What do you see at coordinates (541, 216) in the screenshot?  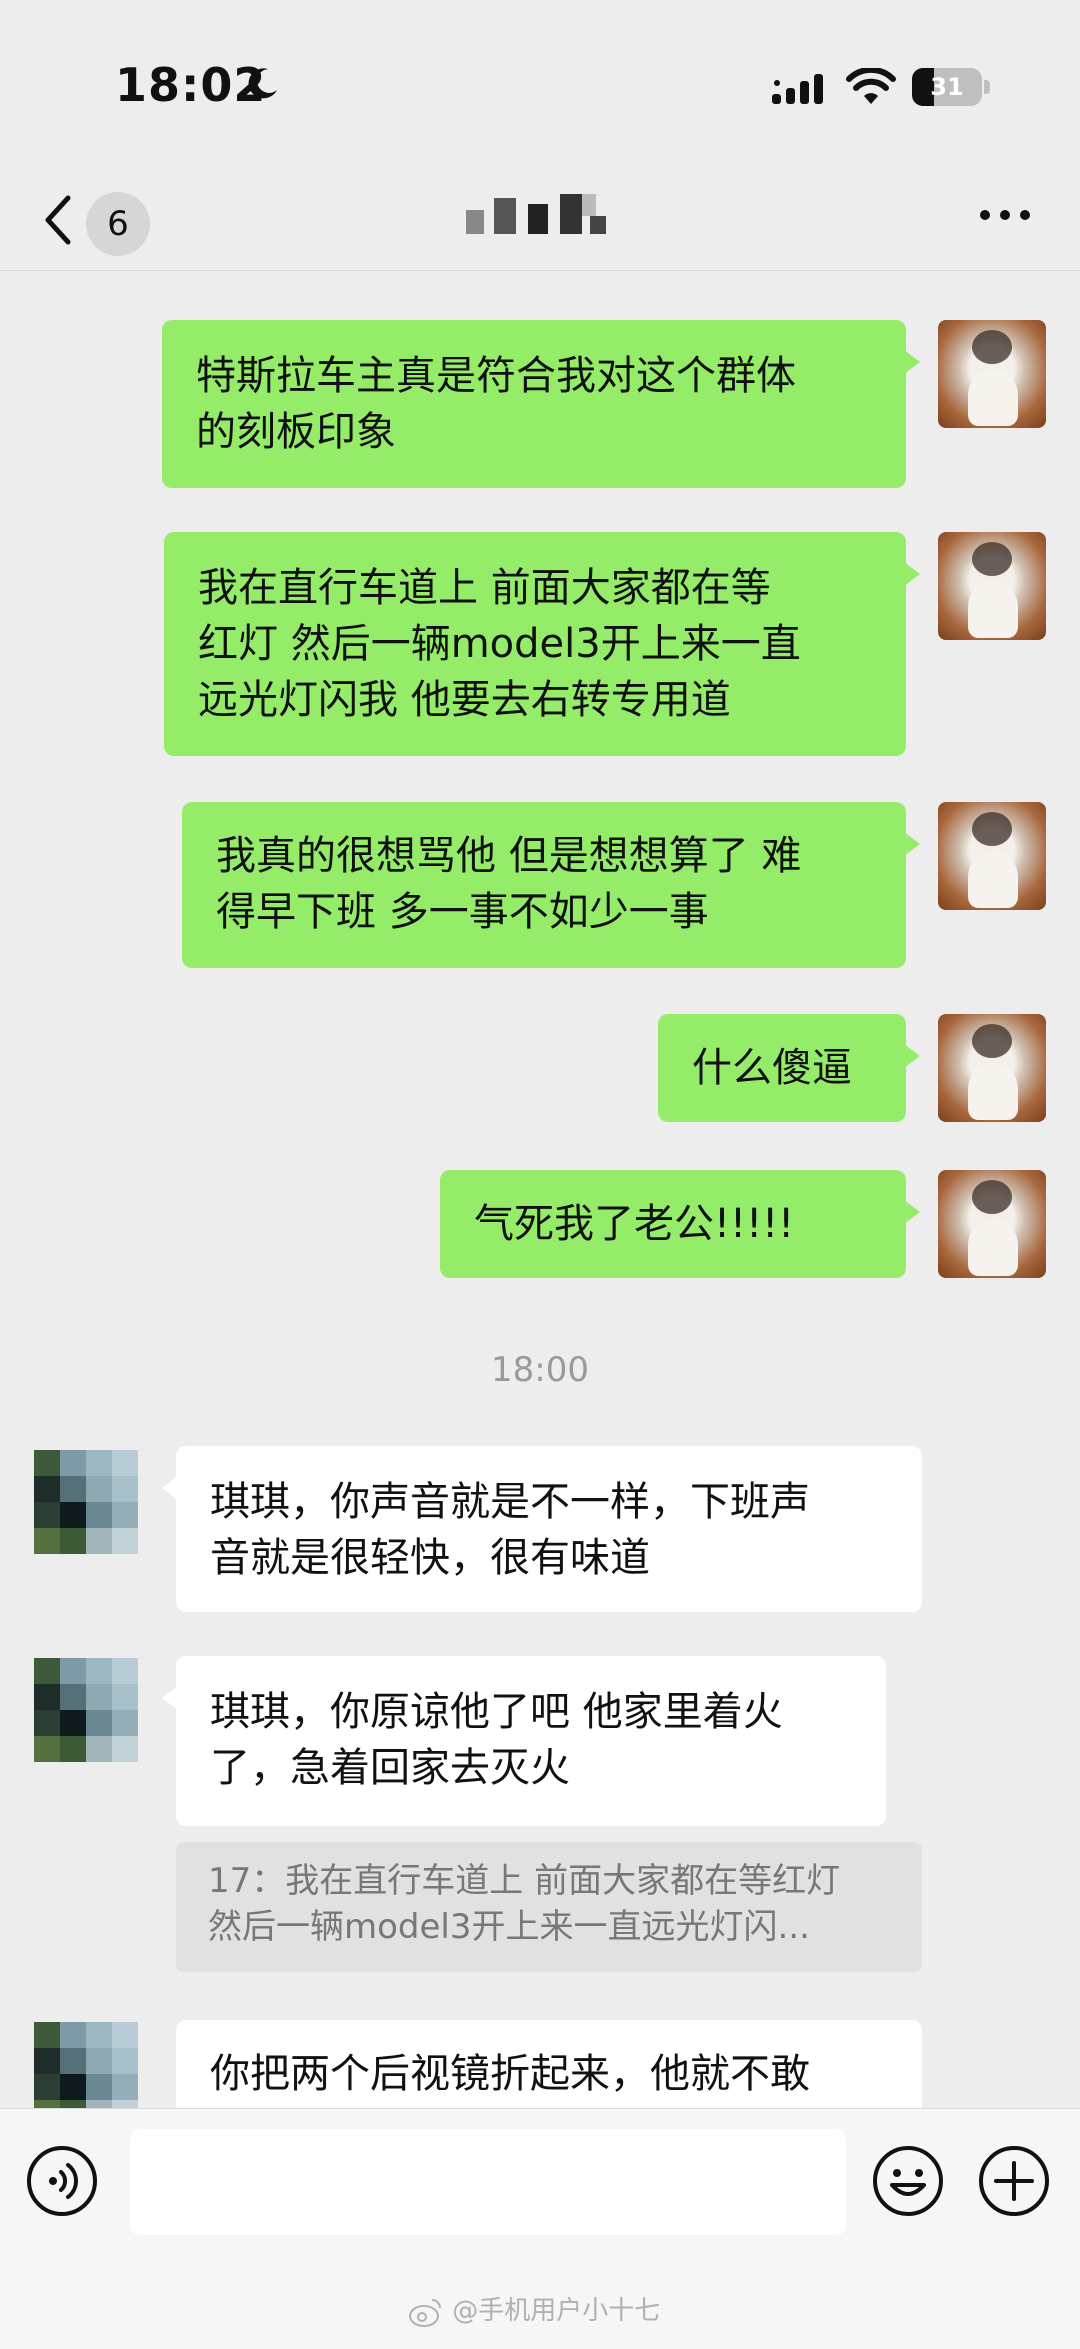 I see `chat-title-pixelated` at bounding box center [541, 216].